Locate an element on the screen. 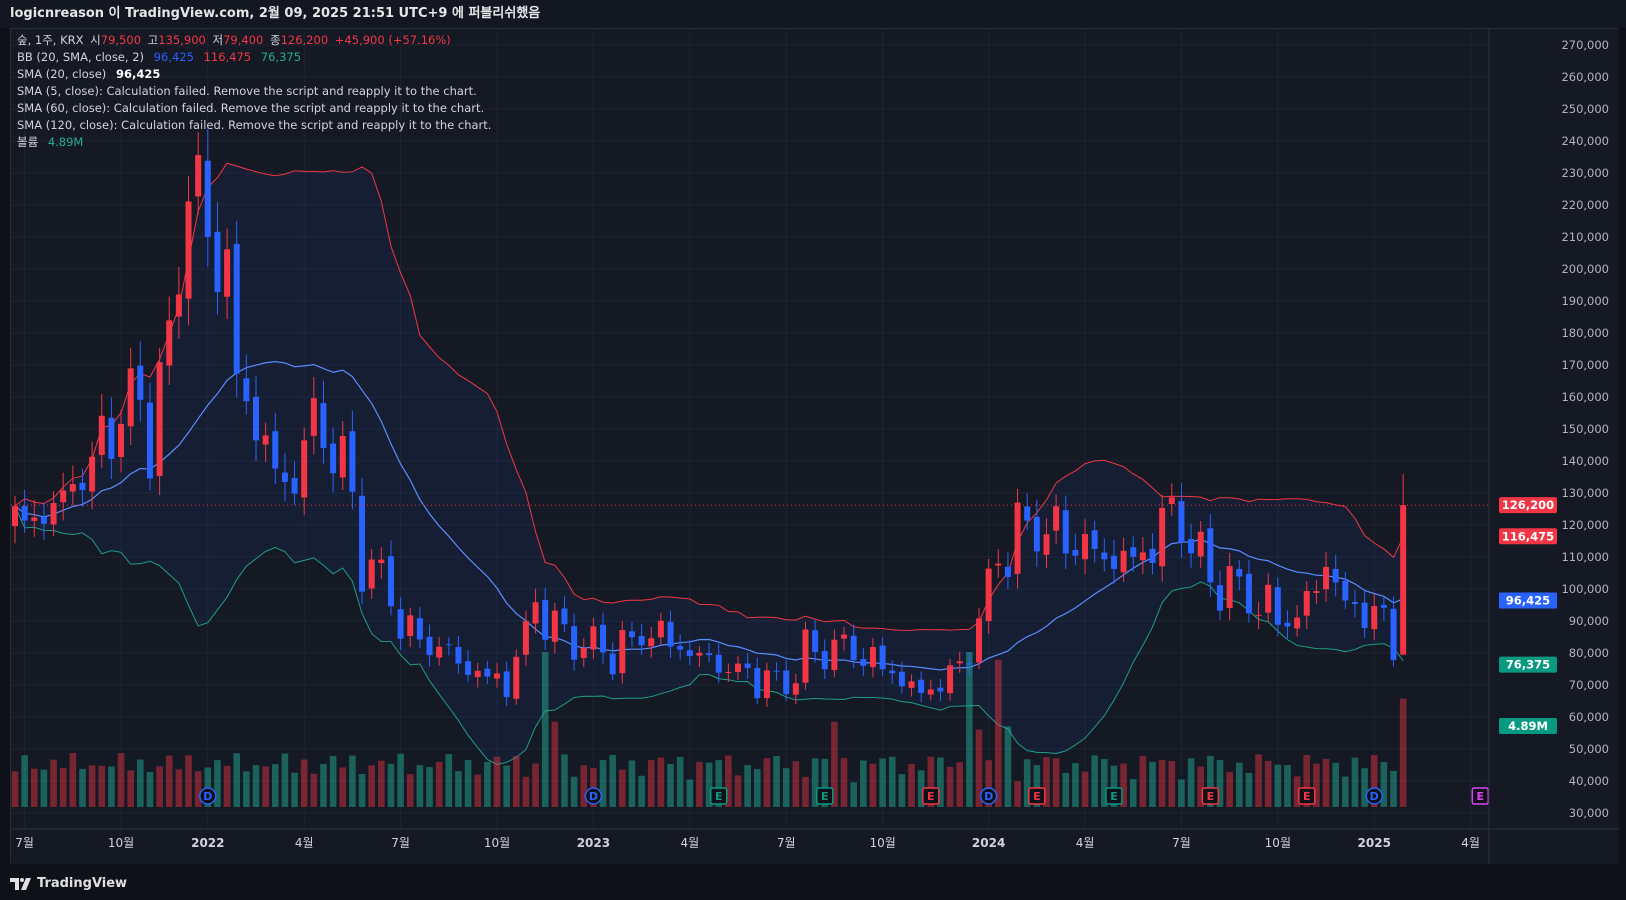 The height and width of the screenshot is (900, 1626). volume-label: 볼륨 is located at coordinates (27, 142).